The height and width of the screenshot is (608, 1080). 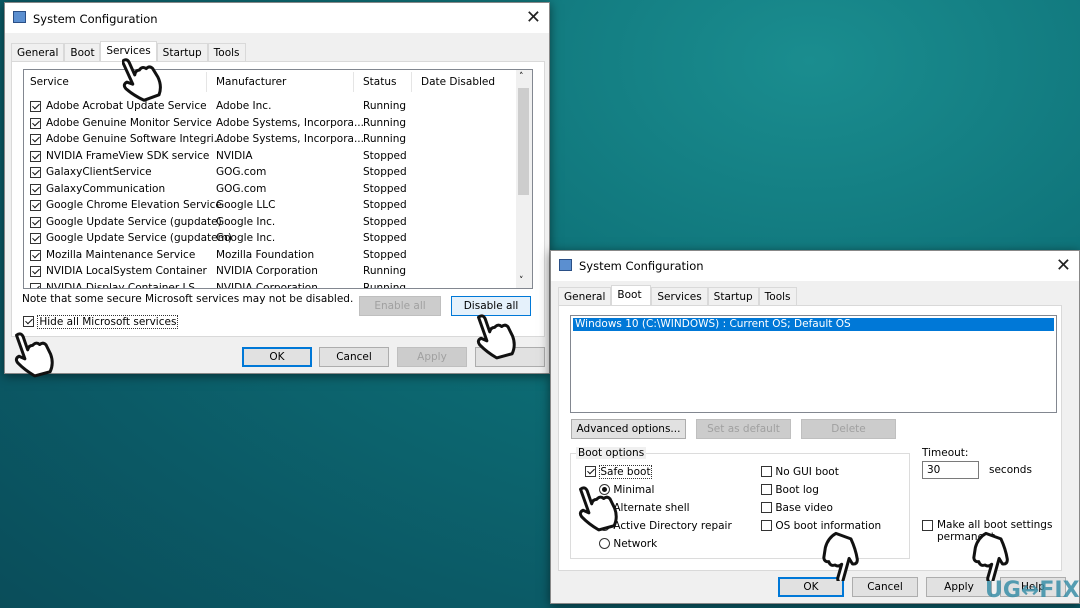 What do you see at coordinates (611, 453) in the screenshot?
I see `boot-options-label: Boot options` at bounding box center [611, 453].